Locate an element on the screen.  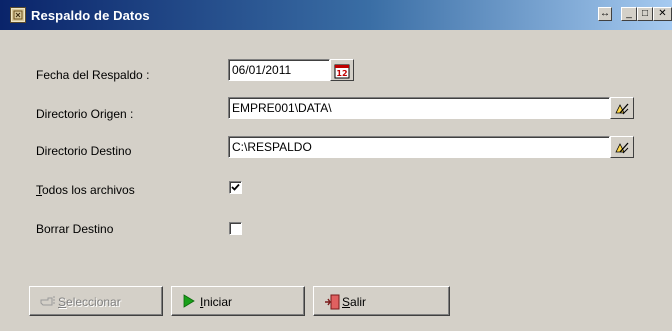
todos-checkbox is located at coordinates (235, 187).